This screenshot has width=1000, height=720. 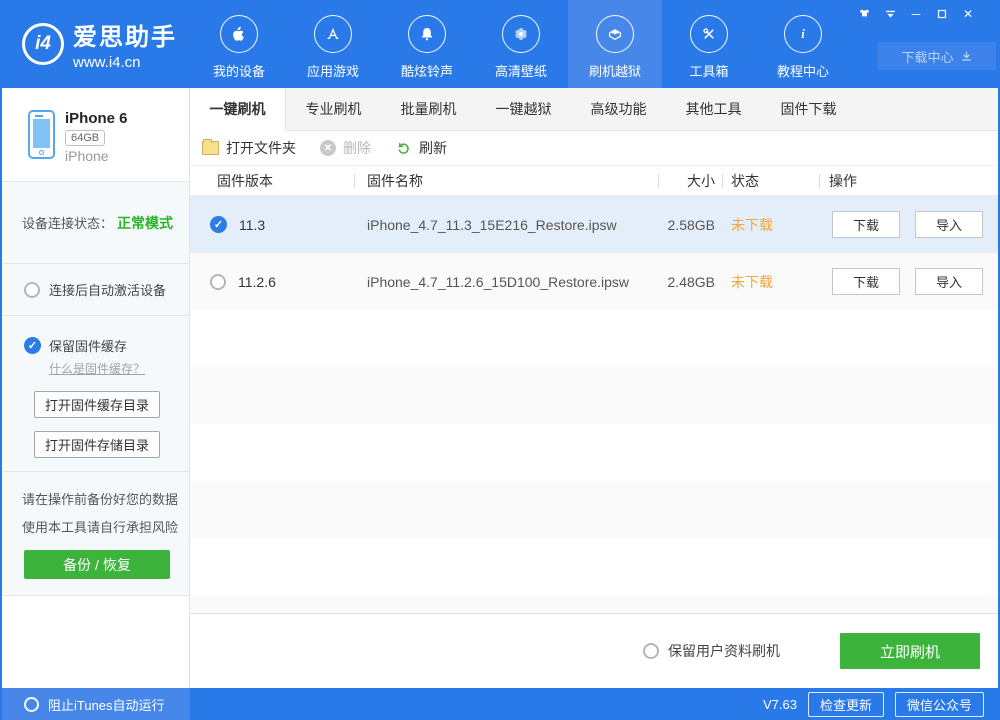 What do you see at coordinates (713, 109) in the screenshot?
I see `tab-other-tools: 其他工具` at bounding box center [713, 109].